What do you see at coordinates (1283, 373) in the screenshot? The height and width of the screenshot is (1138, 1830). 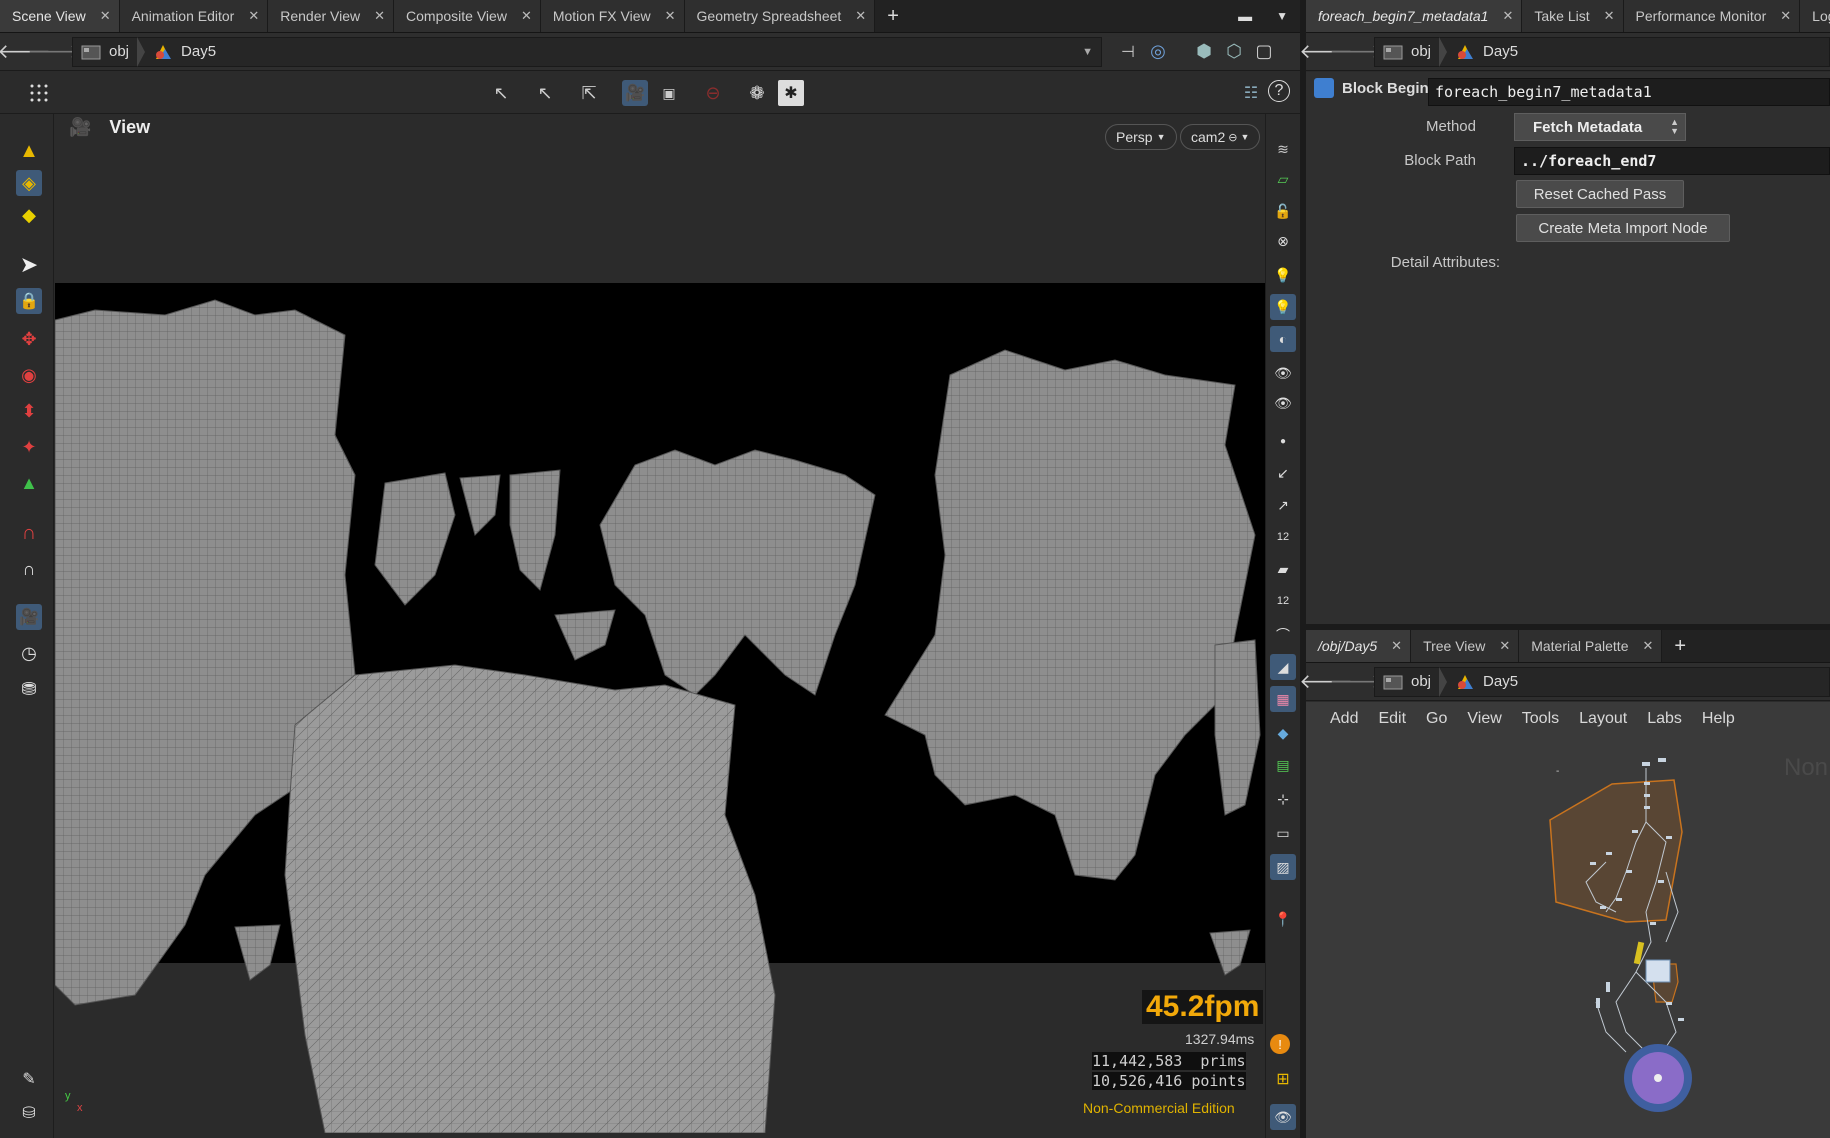 I see `visibility-icon: 👁` at bounding box center [1283, 373].